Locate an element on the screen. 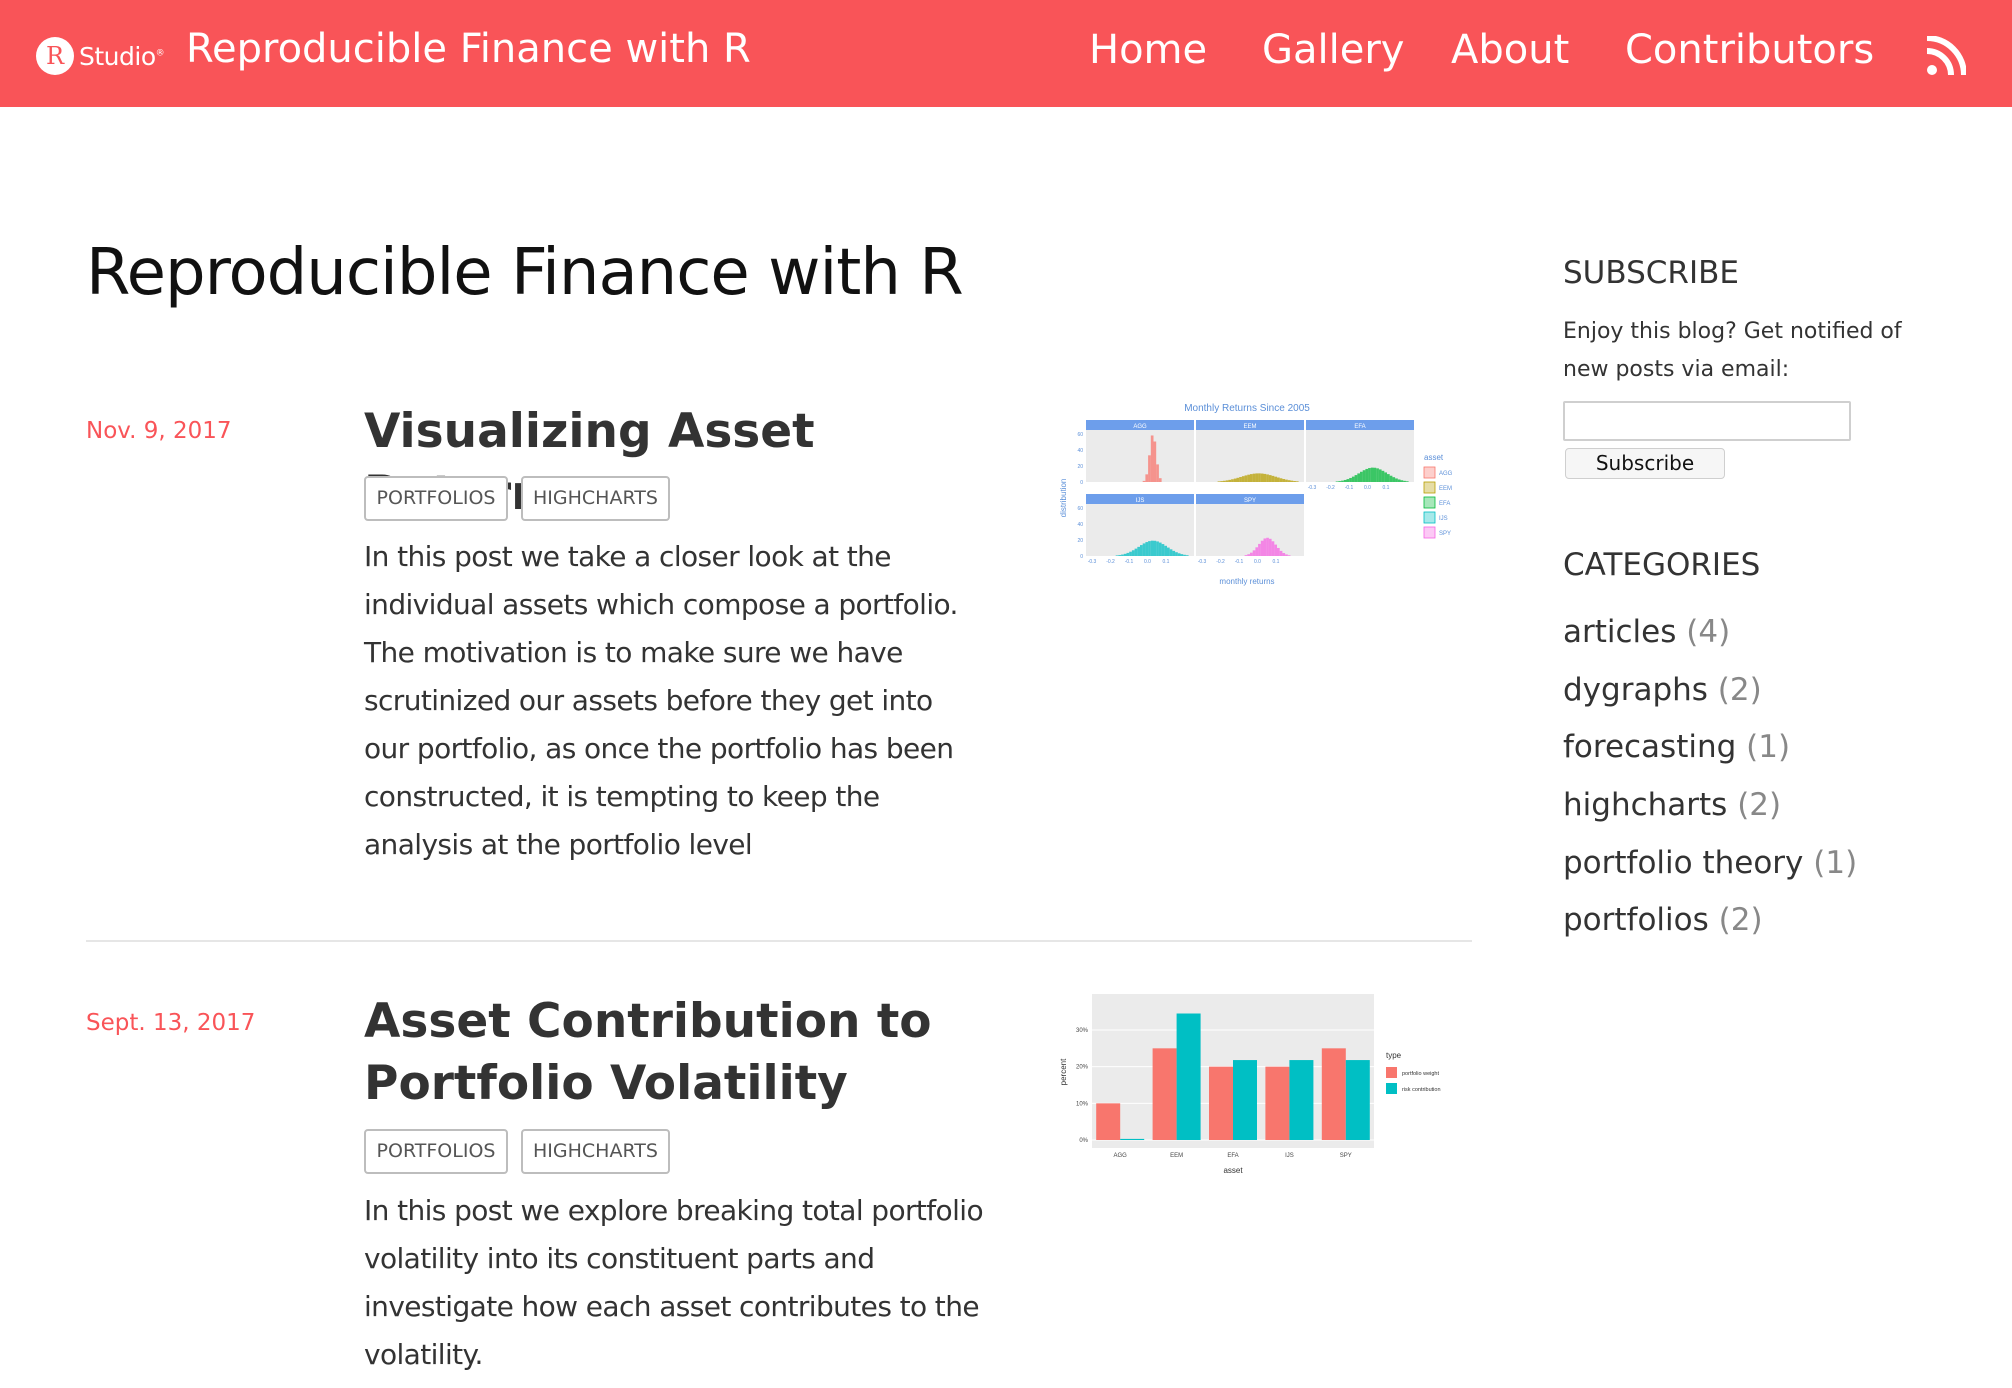  category-link-dygraphs: dygraphs (2) is located at coordinates (1662, 690).